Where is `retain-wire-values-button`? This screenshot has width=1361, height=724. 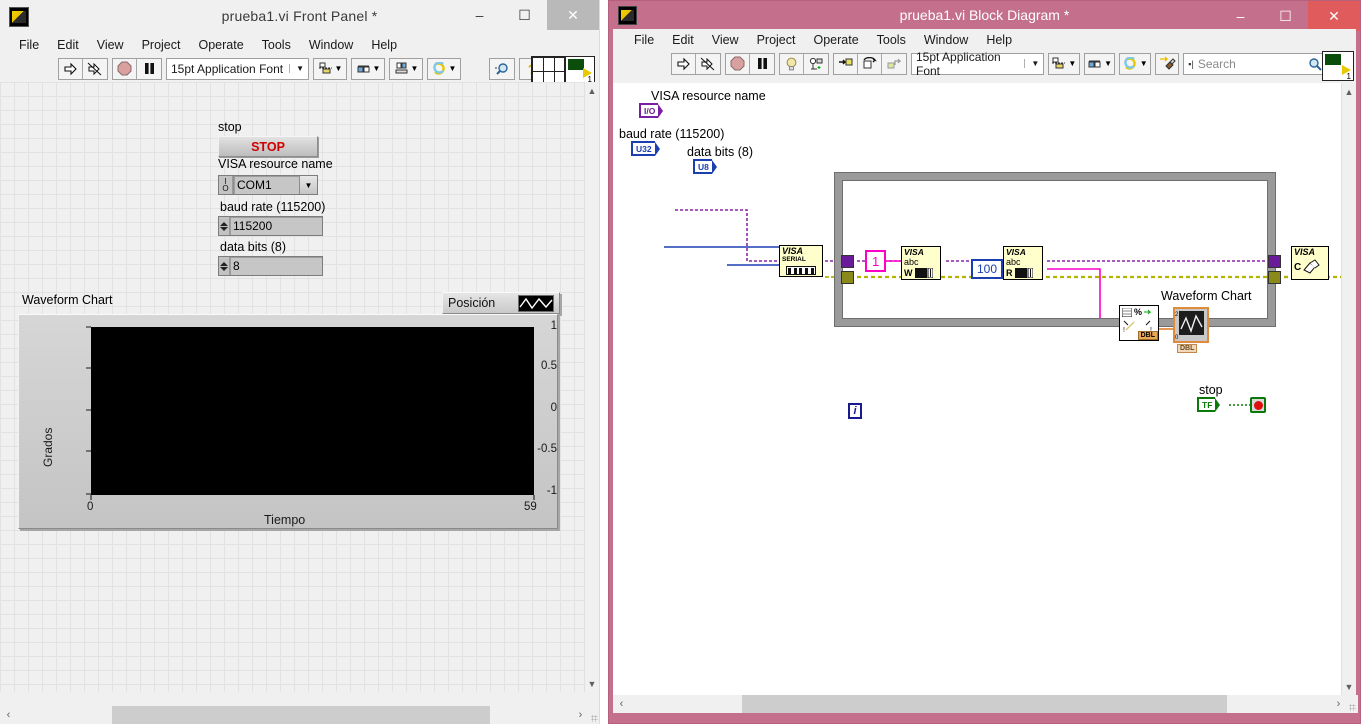 retain-wire-values-button is located at coordinates (816, 63).